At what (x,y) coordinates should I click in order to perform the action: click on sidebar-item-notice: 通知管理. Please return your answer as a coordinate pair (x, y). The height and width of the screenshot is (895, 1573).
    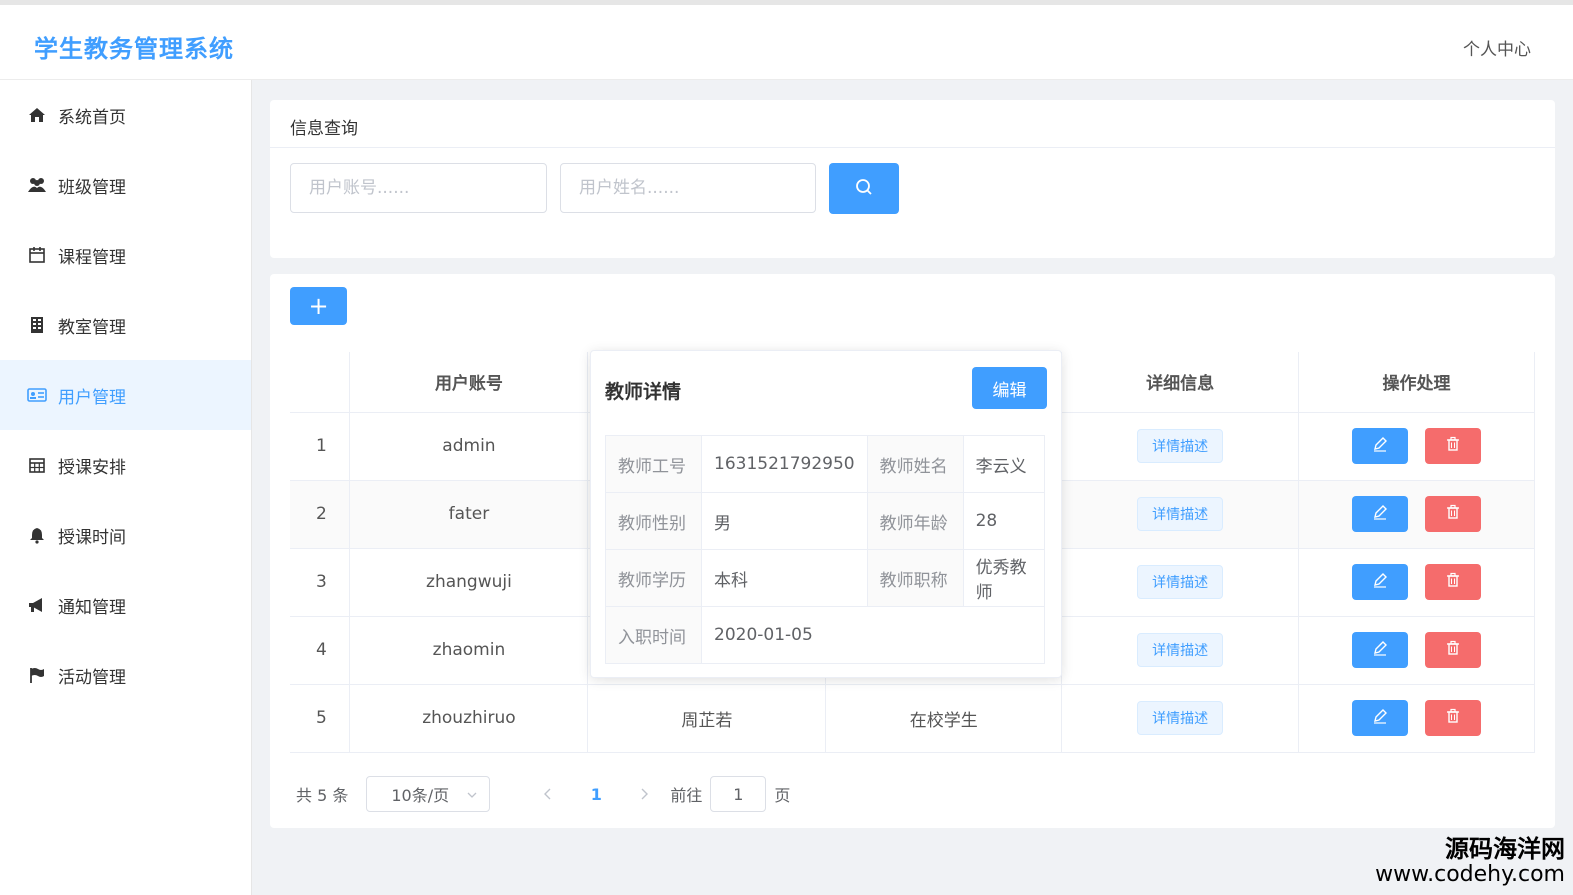
    Looking at the image, I should click on (125, 605).